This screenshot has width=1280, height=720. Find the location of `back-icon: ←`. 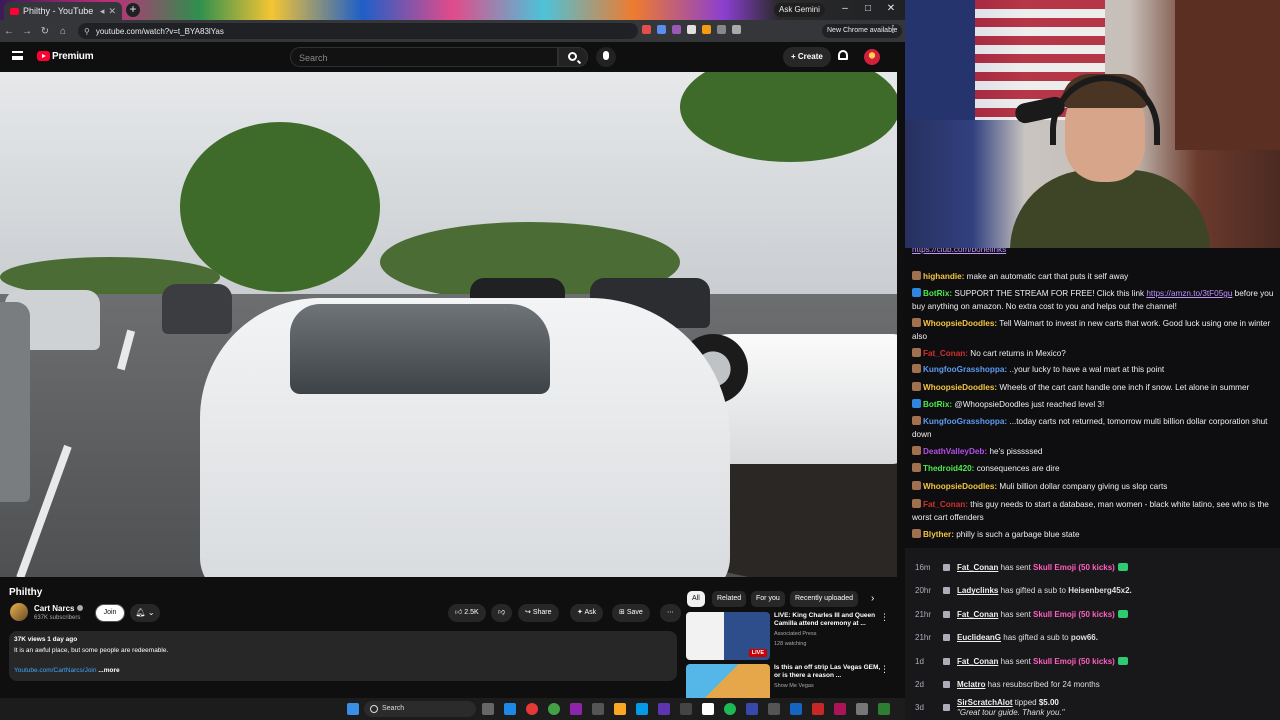

back-icon: ← is located at coordinates (9, 31).